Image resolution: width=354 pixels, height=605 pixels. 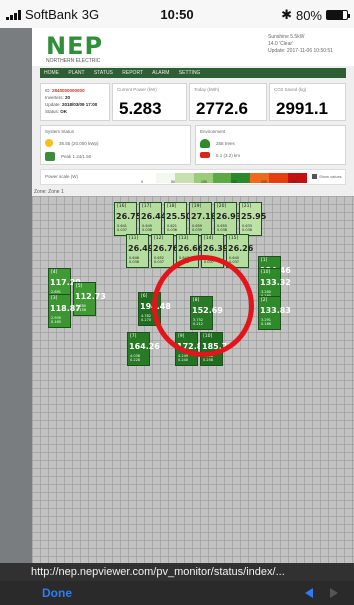 I want to click on solar-panel-tile: [18] 25.50 0.621 0.036, so click(x=177, y=219).